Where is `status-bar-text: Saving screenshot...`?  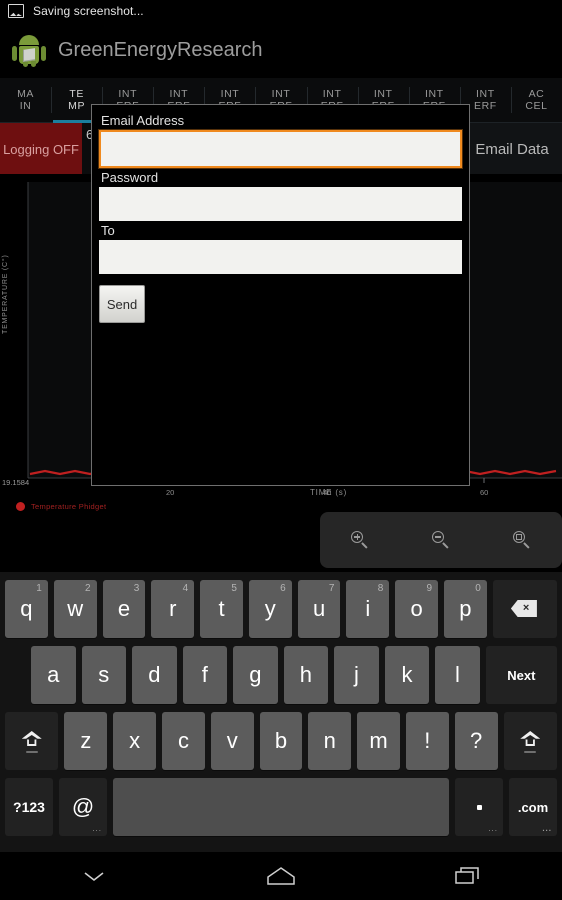 status-bar-text: Saving screenshot... is located at coordinates (88, 11).